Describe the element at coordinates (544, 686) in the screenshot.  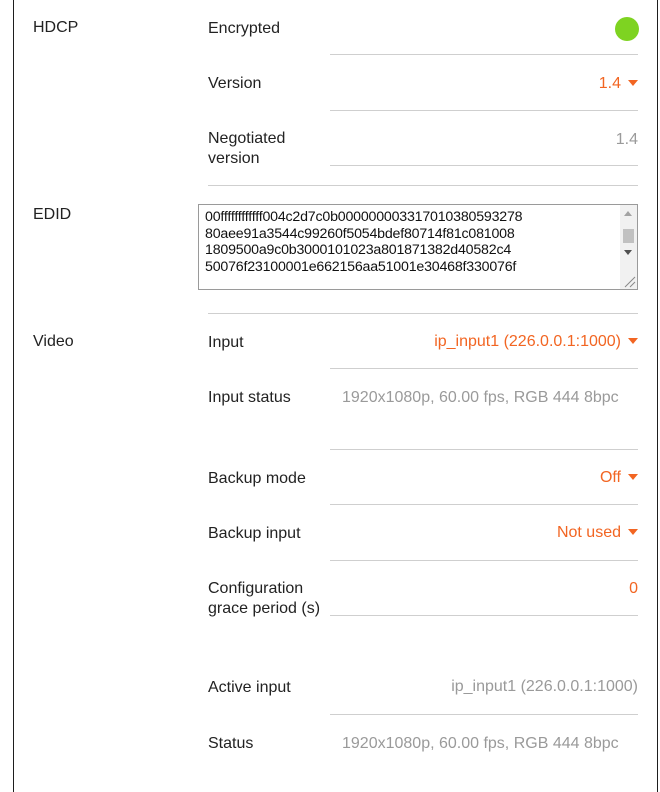
I see `active-input-value: ip_input1 (226.0.0.1:1000)` at that location.